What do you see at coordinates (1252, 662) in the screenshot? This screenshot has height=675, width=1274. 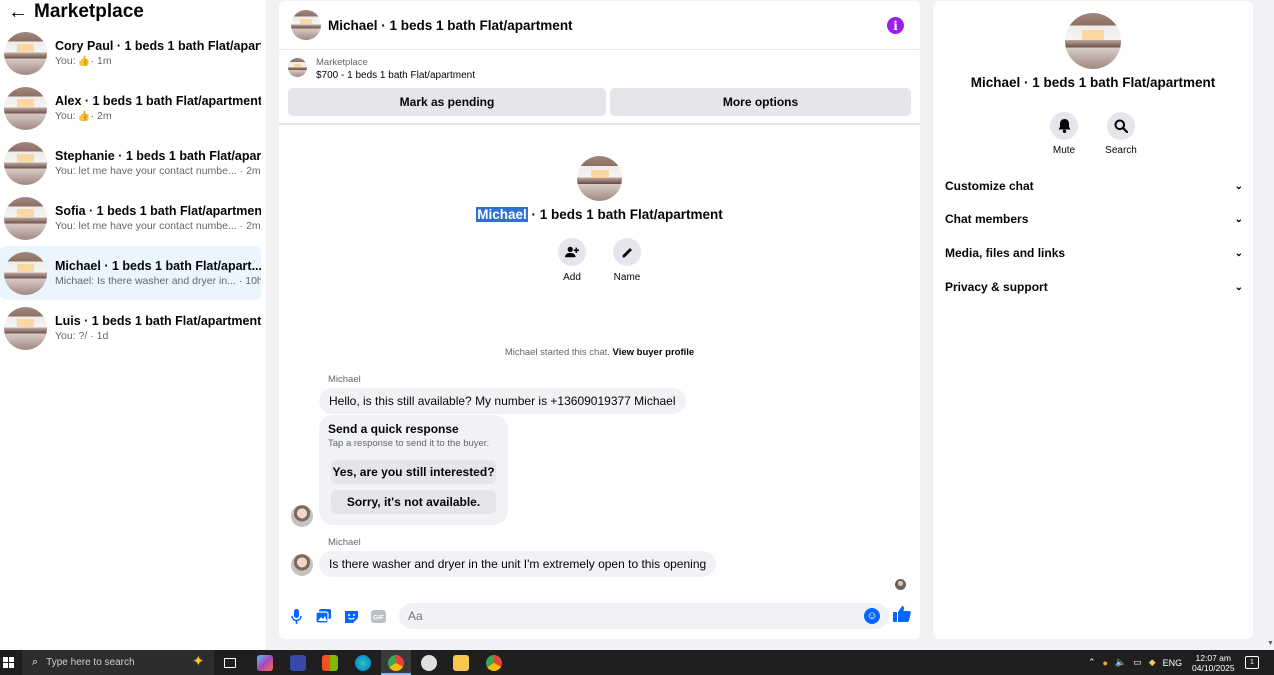 I see `notification-icon: 1` at bounding box center [1252, 662].